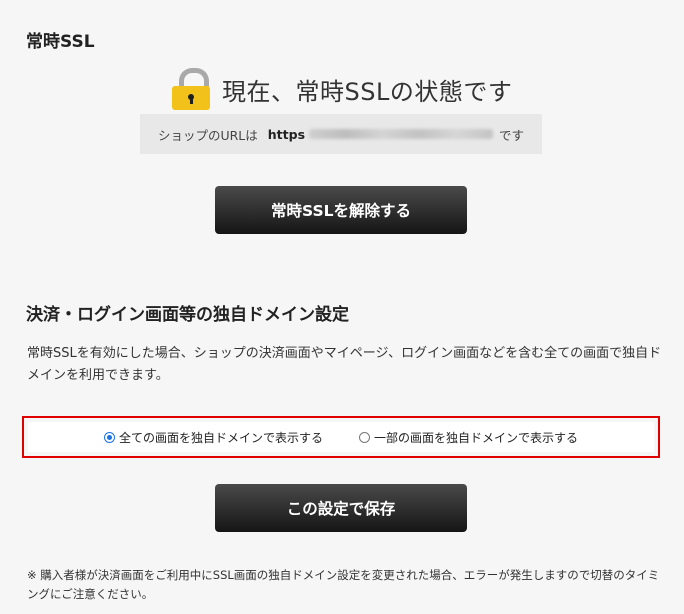 Image resolution: width=684 pixels, height=614 pixels. Describe the element at coordinates (367, 91) in the screenshot. I see `ssl-status-text: 現在、常時SSLの状態です` at that location.